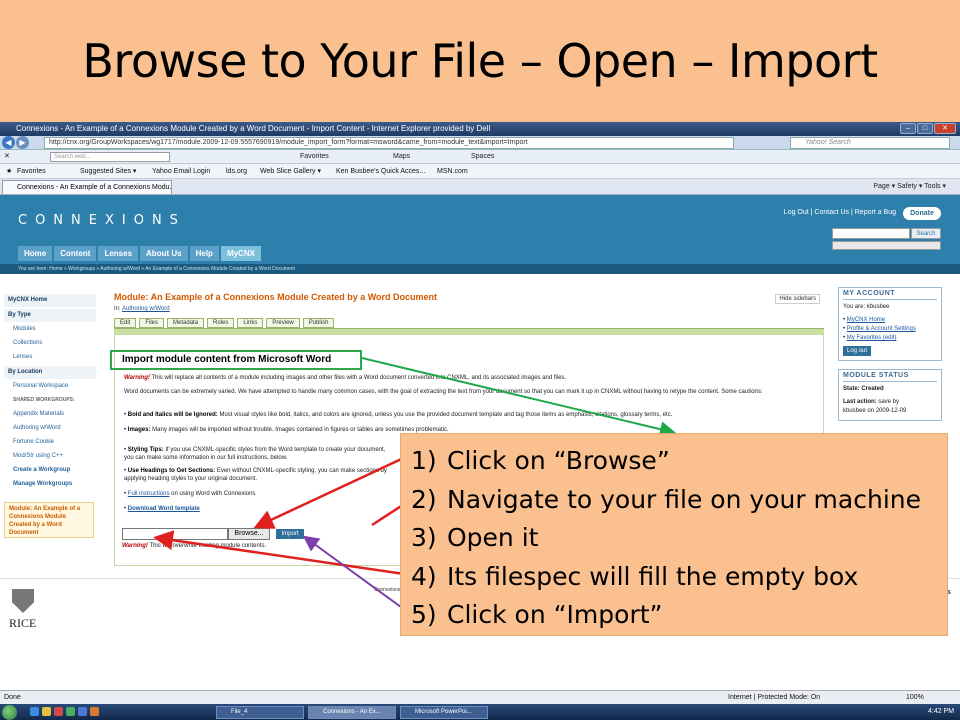 Image resolution: width=960 pixels, height=720 pixels. What do you see at coordinates (250, 323) in the screenshot?
I see `tab-links: Links` at bounding box center [250, 323].